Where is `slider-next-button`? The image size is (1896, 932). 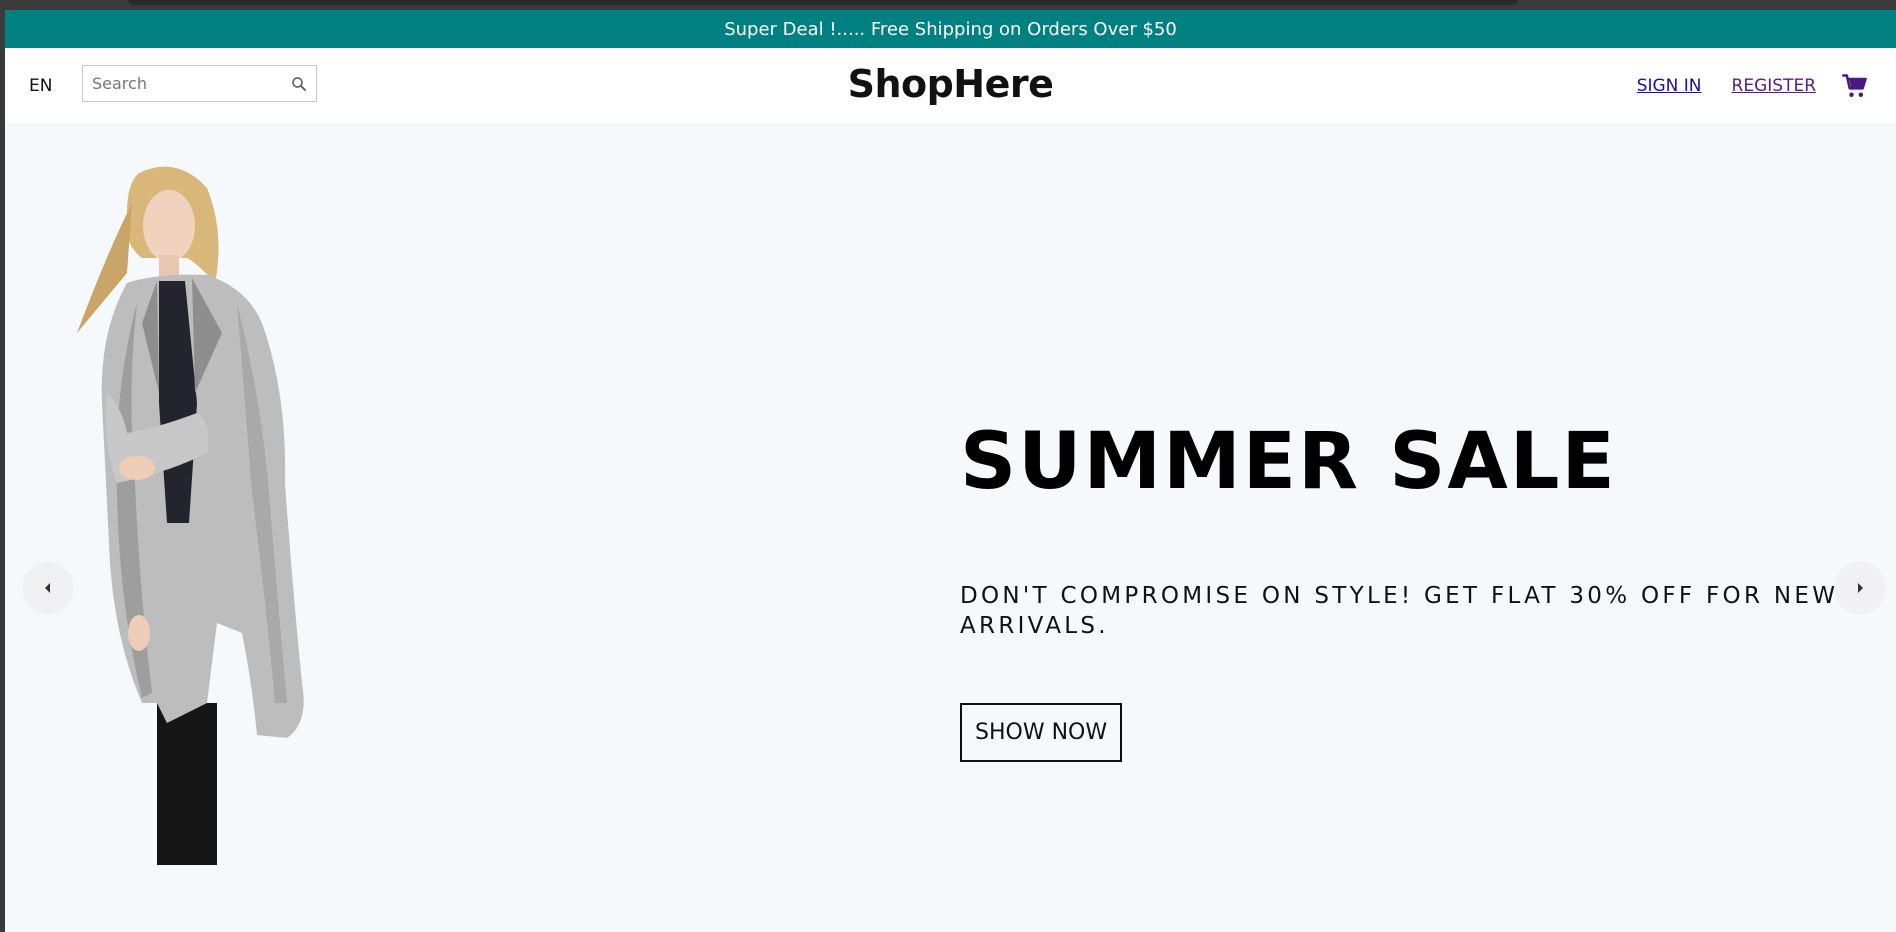
slider-next-button is located at coordinates (1860, 588).